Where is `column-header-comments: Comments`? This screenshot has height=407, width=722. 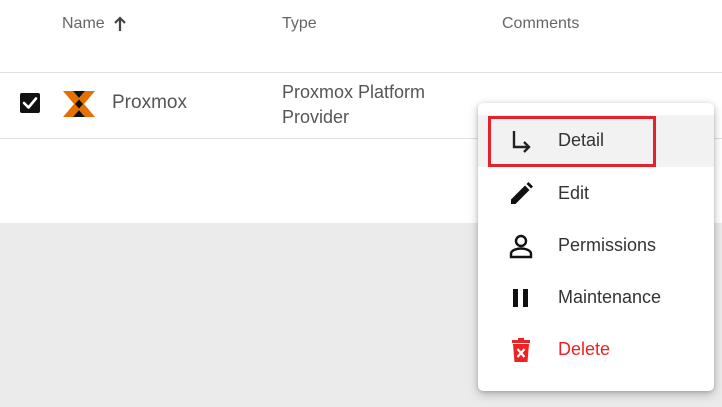 column-header-comments: Comments is located at coordinates (540, 24).